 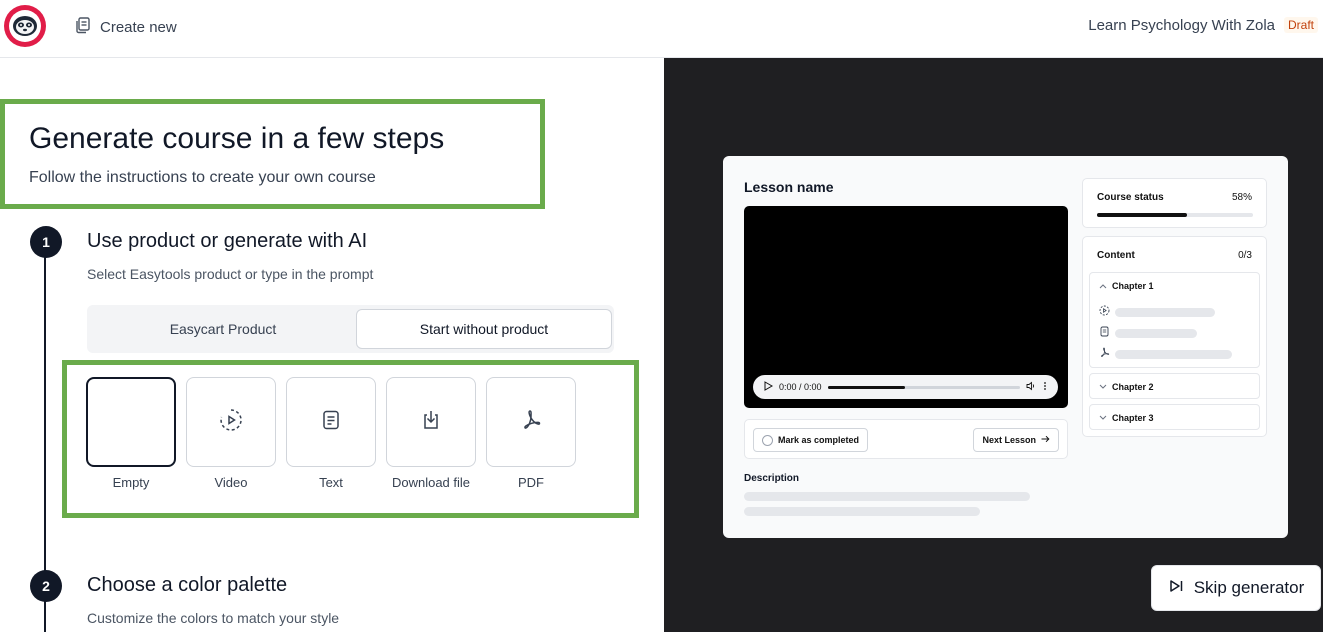 I want to click on text-card, so click(x=331, y=422).